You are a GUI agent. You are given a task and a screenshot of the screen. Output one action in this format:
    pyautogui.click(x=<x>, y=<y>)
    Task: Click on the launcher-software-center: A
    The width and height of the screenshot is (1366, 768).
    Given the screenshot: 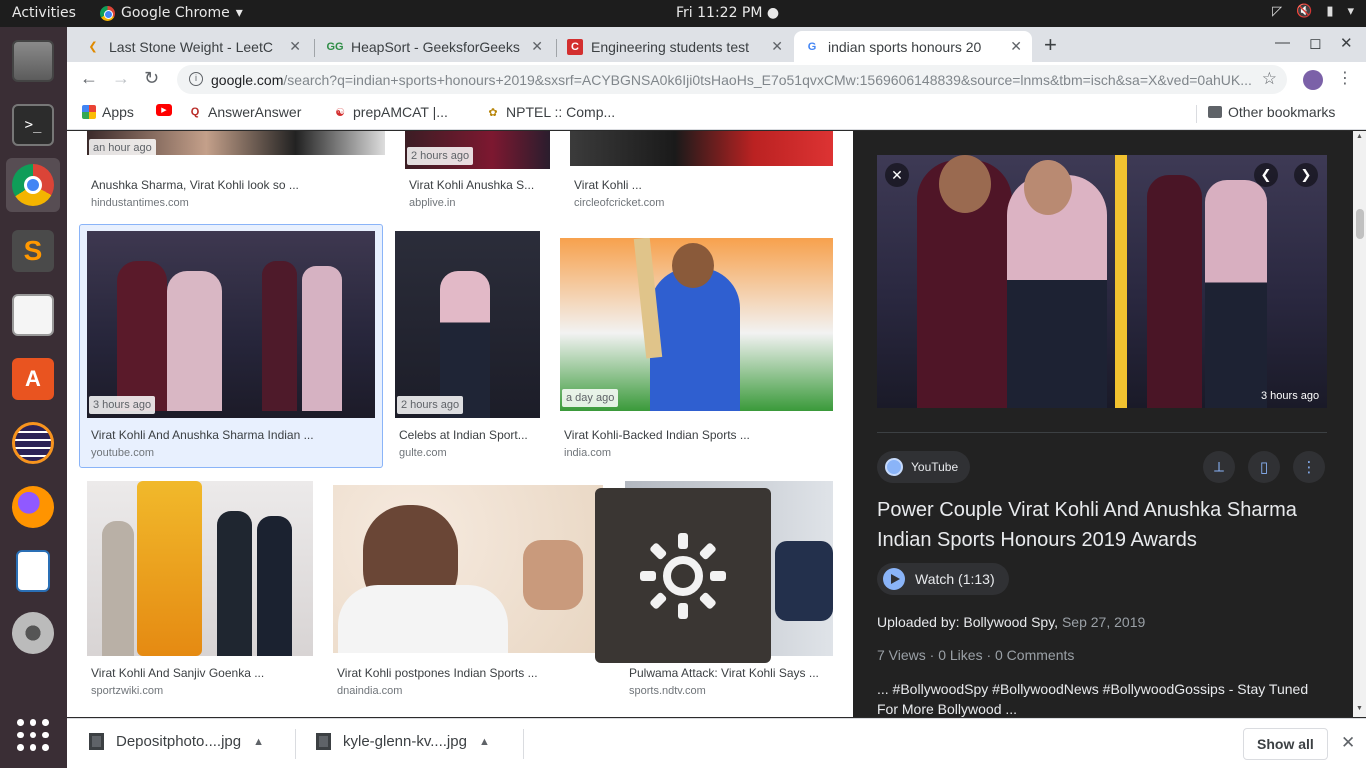 What is the action you would take?
    pyautogui.click(x=33, y=379)
    